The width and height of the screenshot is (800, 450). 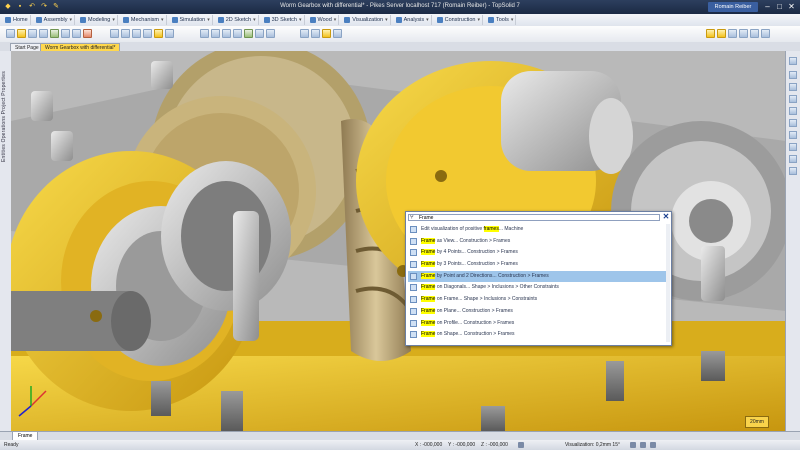 What do you see at coordinates (643, 445) in the screenshot?
I see `grid-icon` at bounding box center [643, 445].